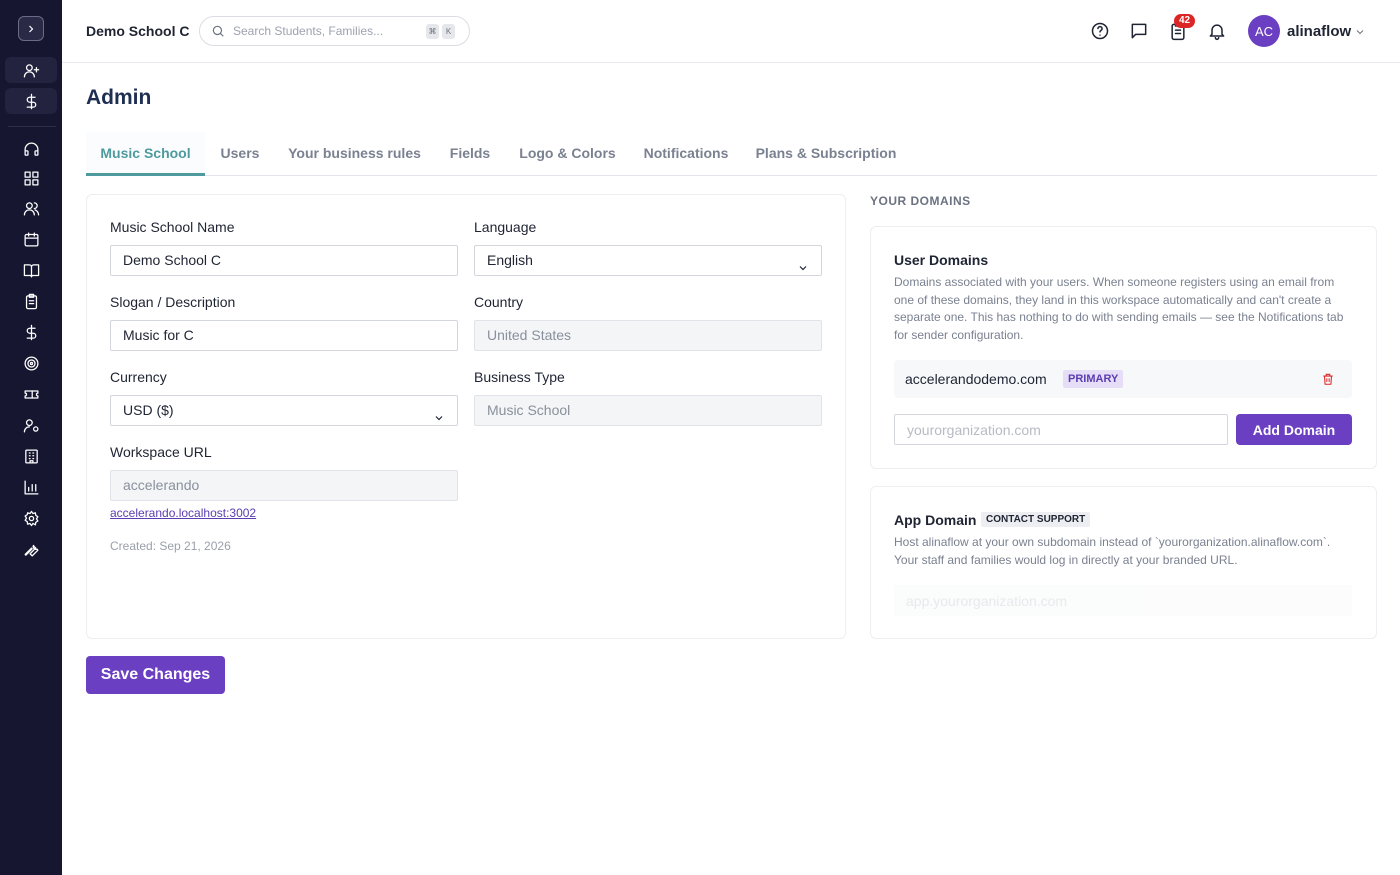 This screenshot has width=1400, height=875. I want to click on workspace-url-link: accelerando.localhost:3002, so click(183, 513).